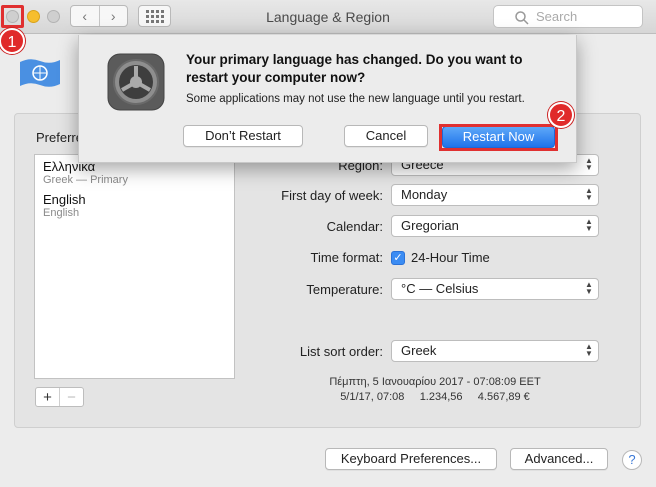  Describe the element at coordinates (354, 226) in the screenshot. I see `calendar-label: Calendar:` at that location.